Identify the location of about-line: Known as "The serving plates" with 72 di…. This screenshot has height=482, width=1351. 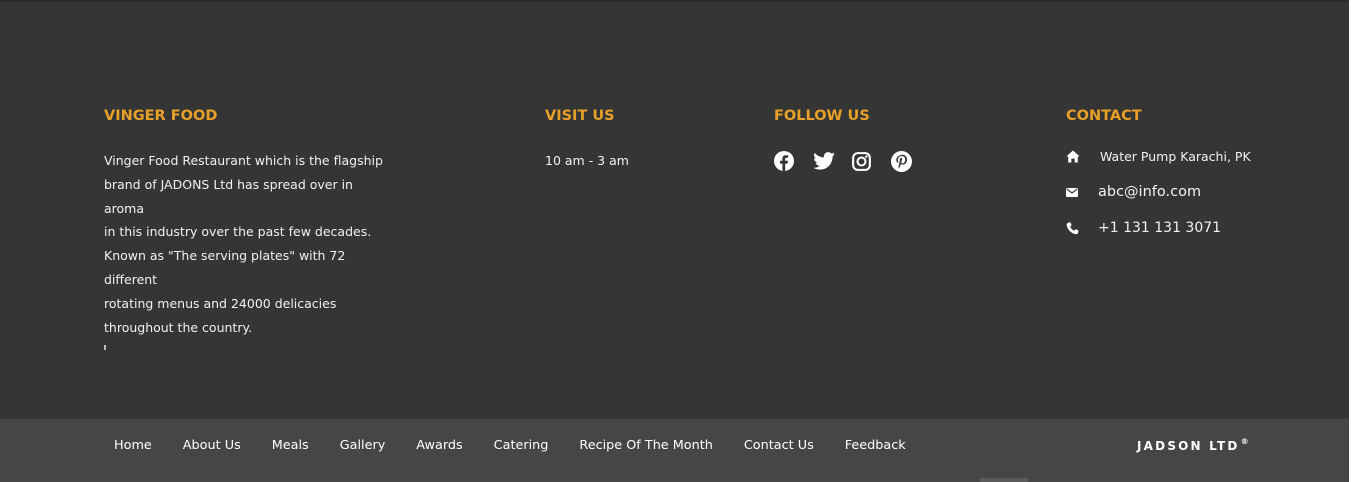
(225, 267).